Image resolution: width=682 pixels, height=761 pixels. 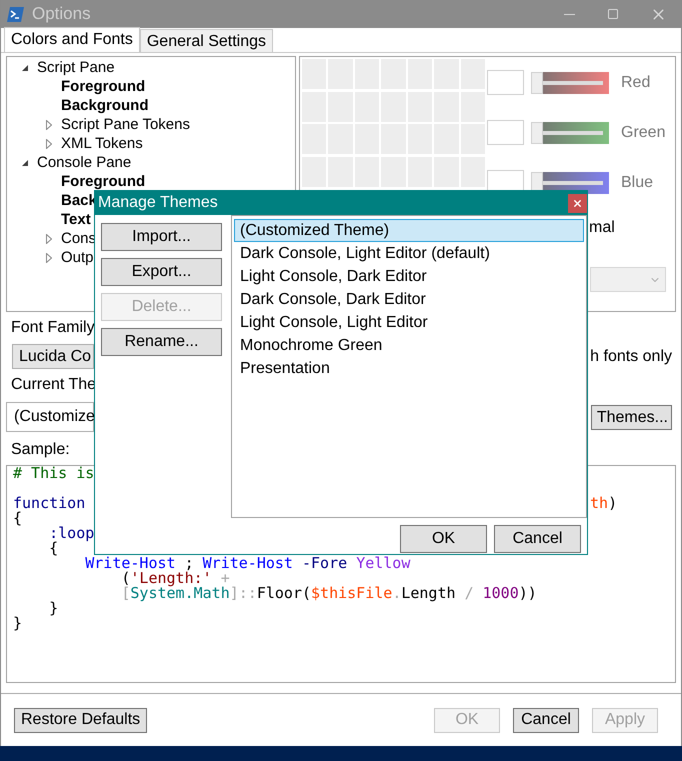 What do you see at coordinates (76, 67) in the screenshot?
I see `tree-item: Script Pane` at bounding box center [76, 67].